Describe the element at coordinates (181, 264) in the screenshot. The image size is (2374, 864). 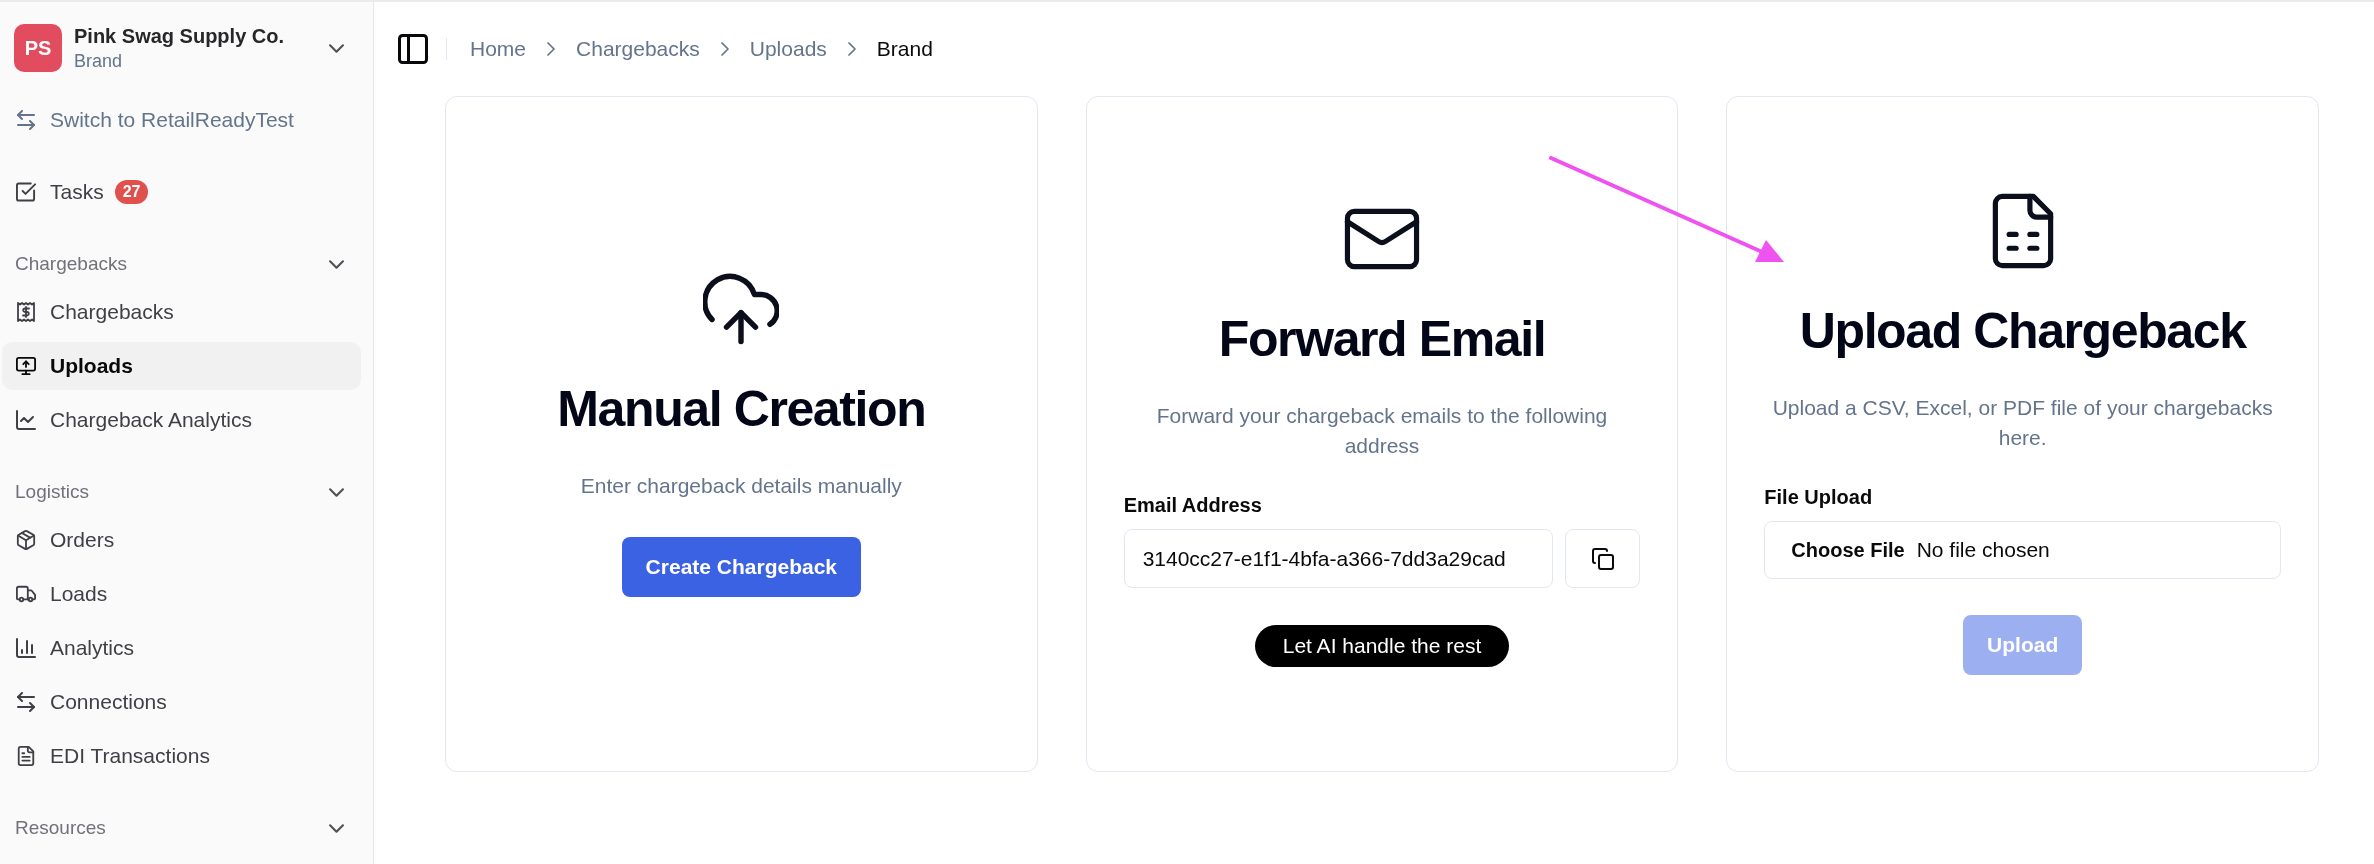
I see `section-header: Chargebacks` at that location.